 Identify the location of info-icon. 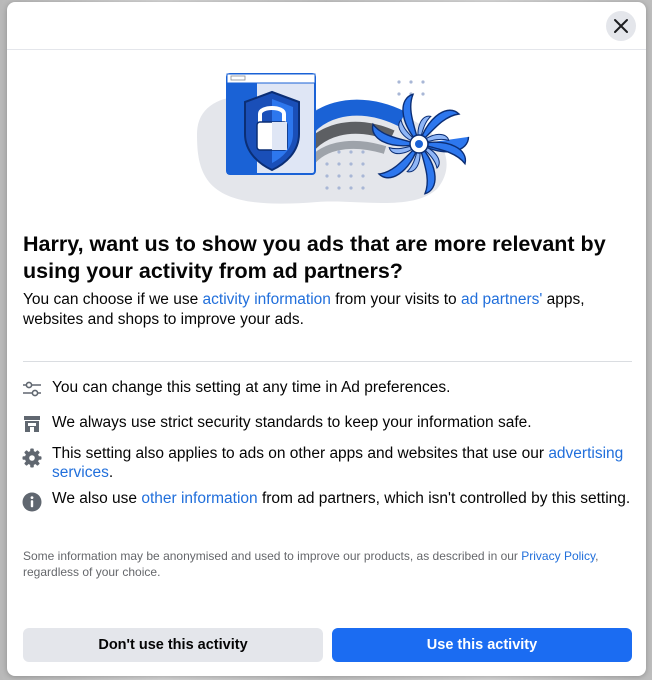
(32, 502).